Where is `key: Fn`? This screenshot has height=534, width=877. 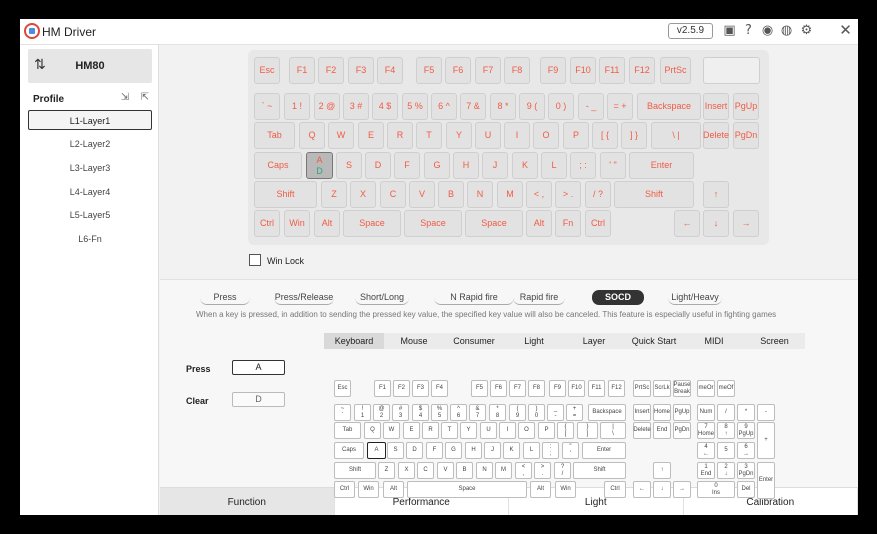 key: Fn is located at coordinates (568, 223).